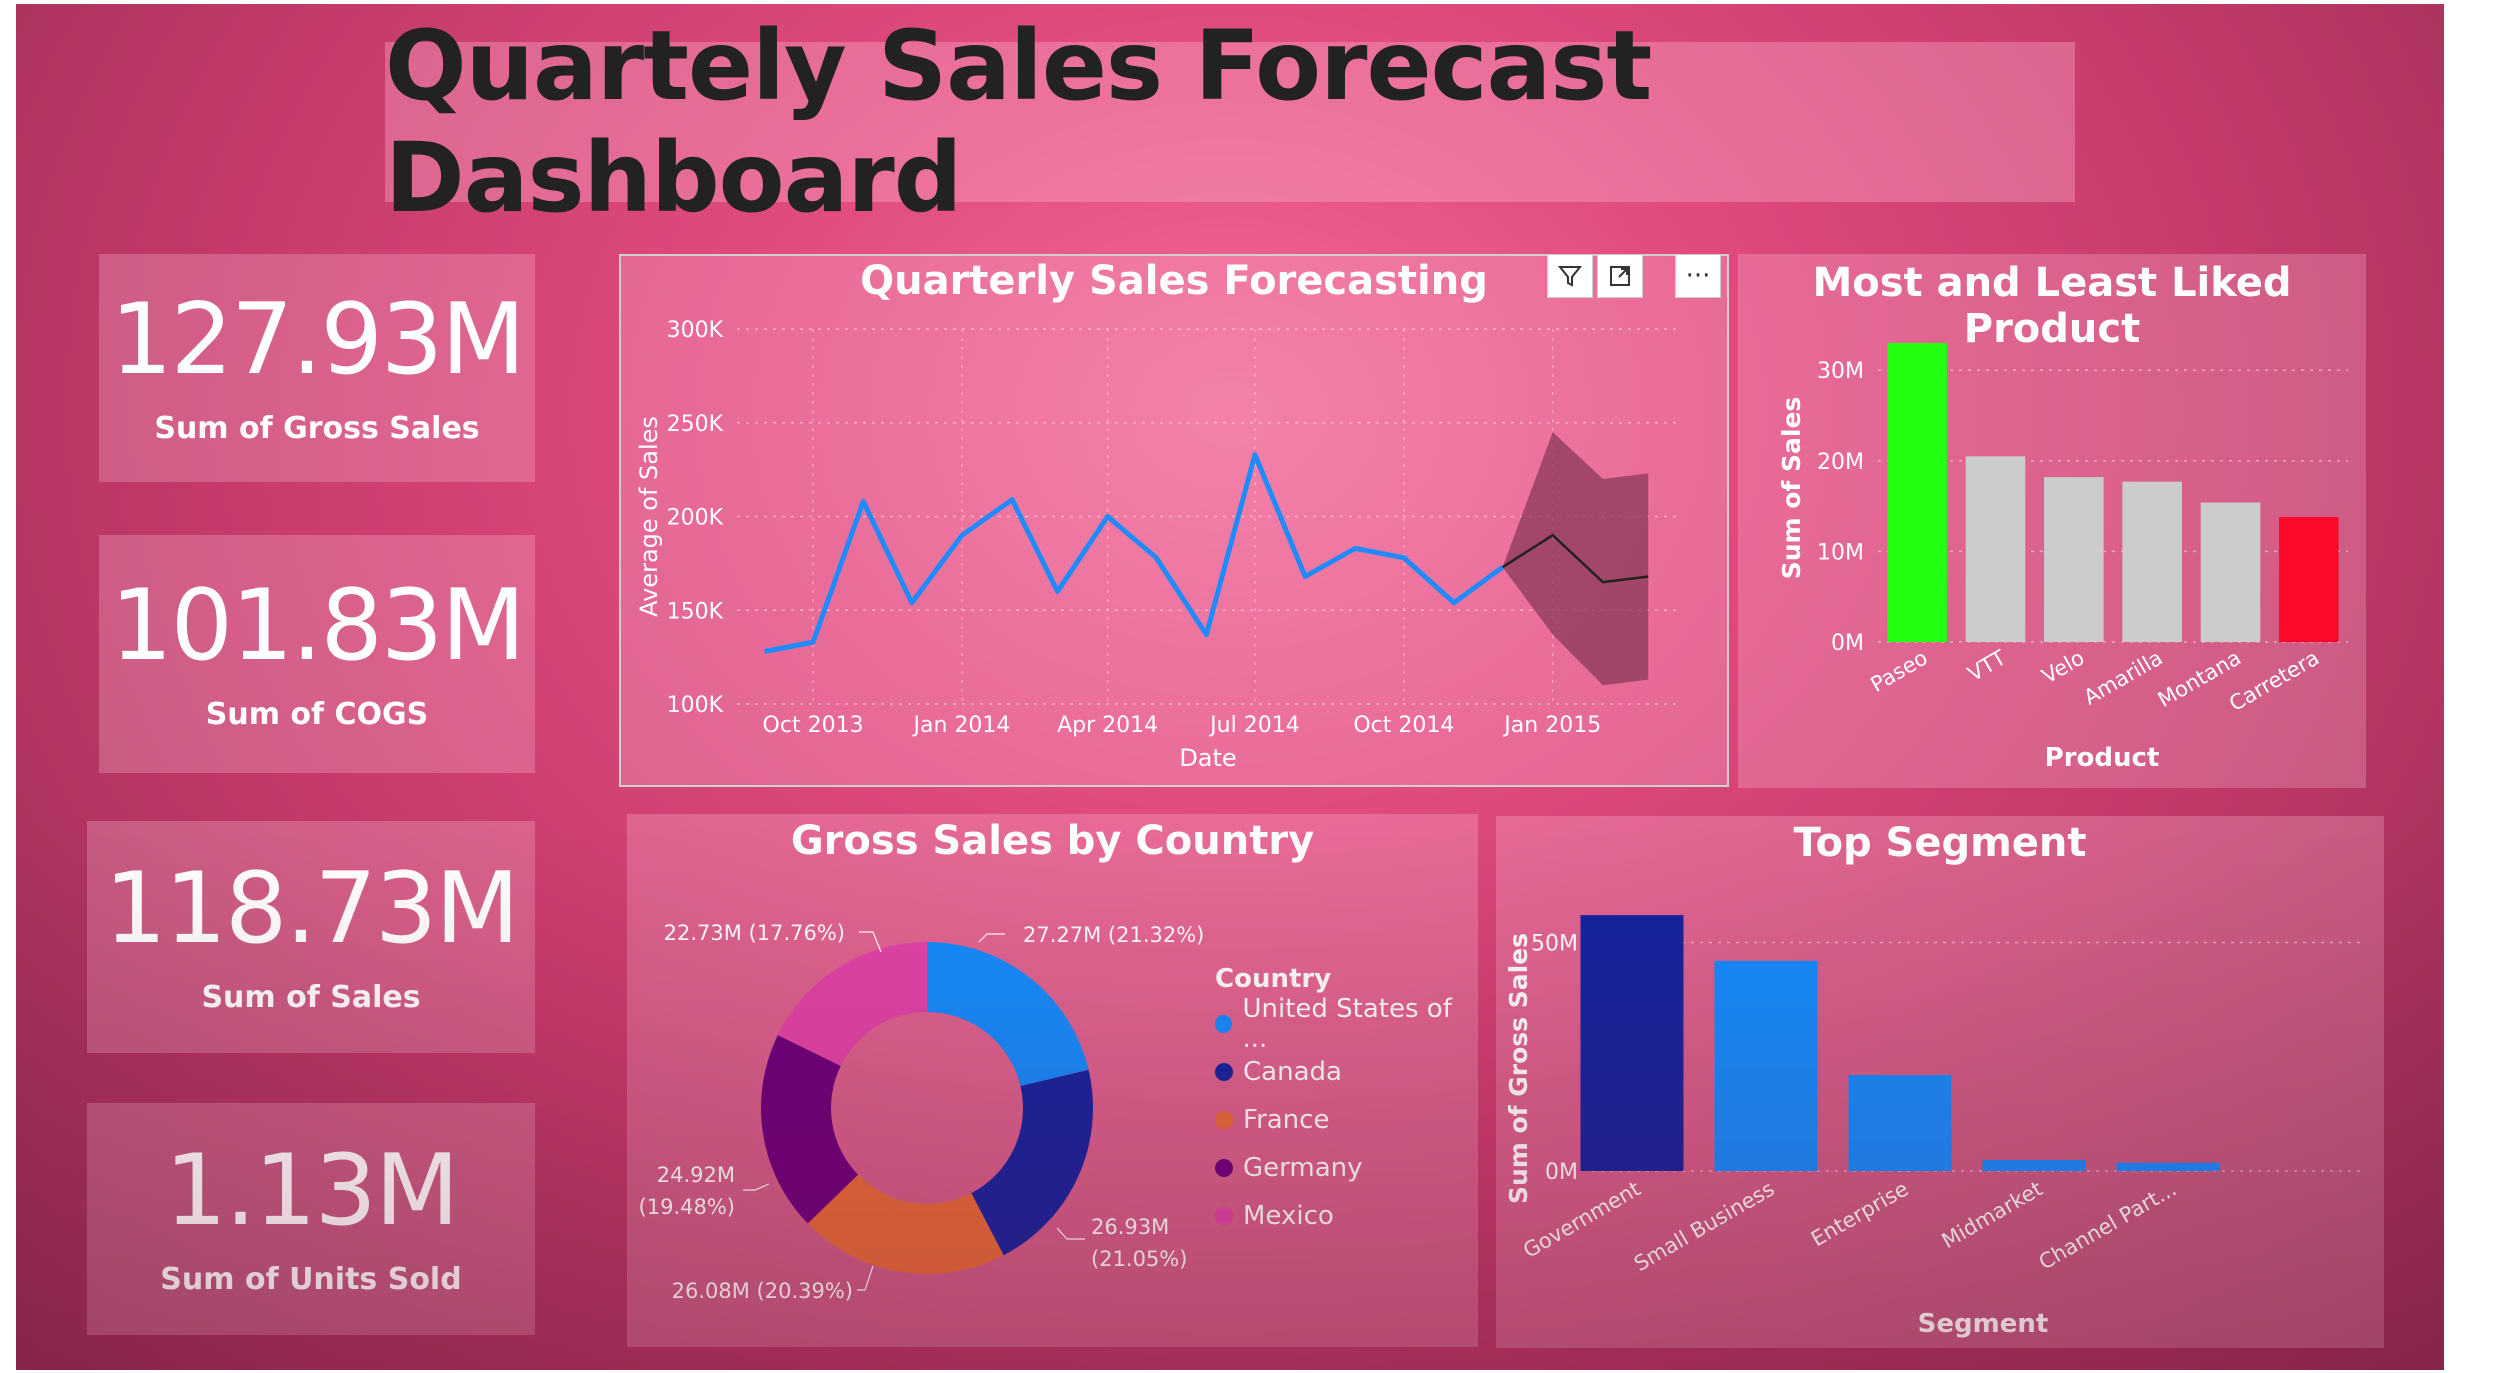  I want to click on y-tick-label: 10M, so click(1840, 552).